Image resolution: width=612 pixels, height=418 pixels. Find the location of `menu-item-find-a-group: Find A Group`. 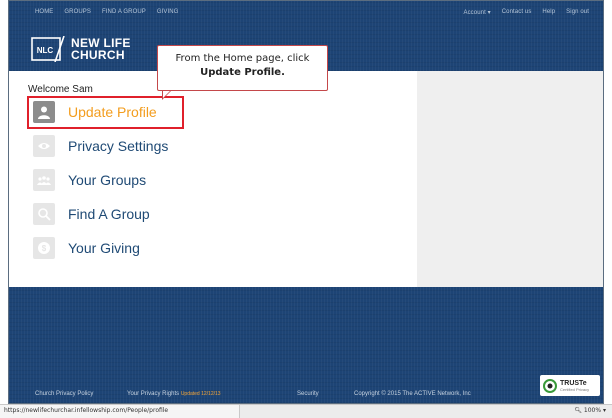

menu-item-find-a-group: Find A Group is located at coordinates (175, 214).